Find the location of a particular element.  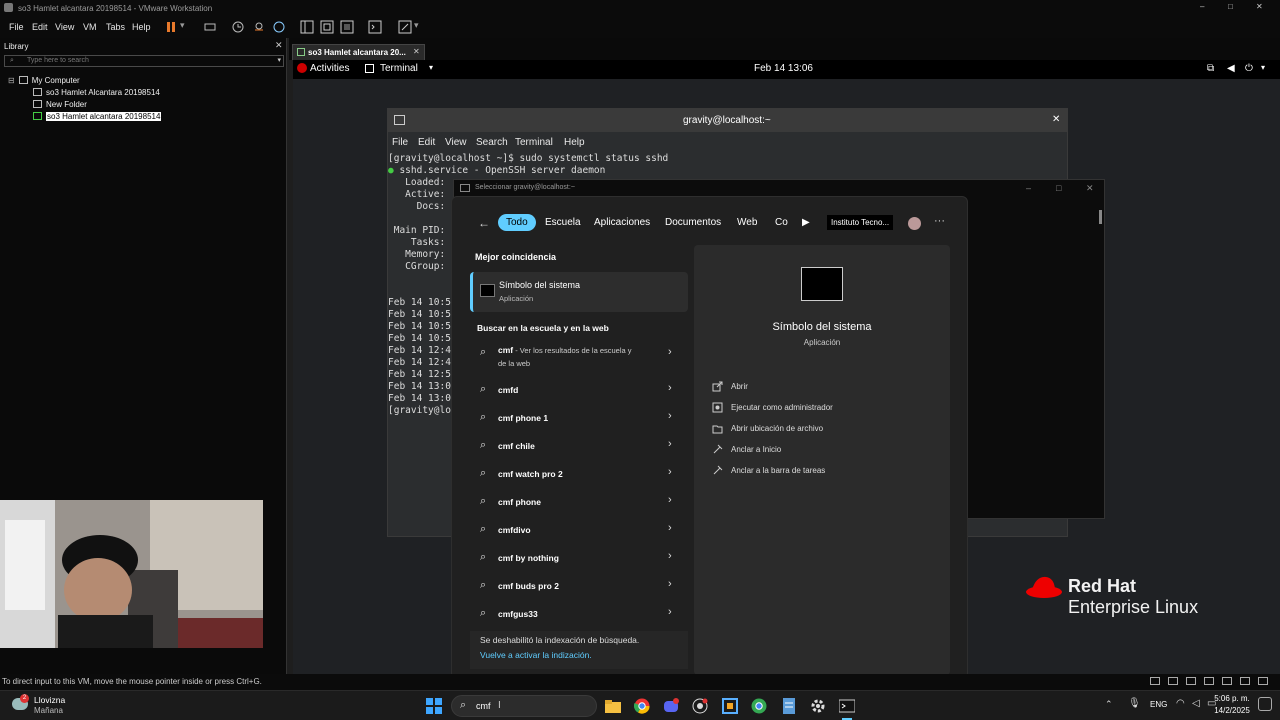

reenable-index-link: Vuelve a activar la indización. is located at coordinates (536, 655).